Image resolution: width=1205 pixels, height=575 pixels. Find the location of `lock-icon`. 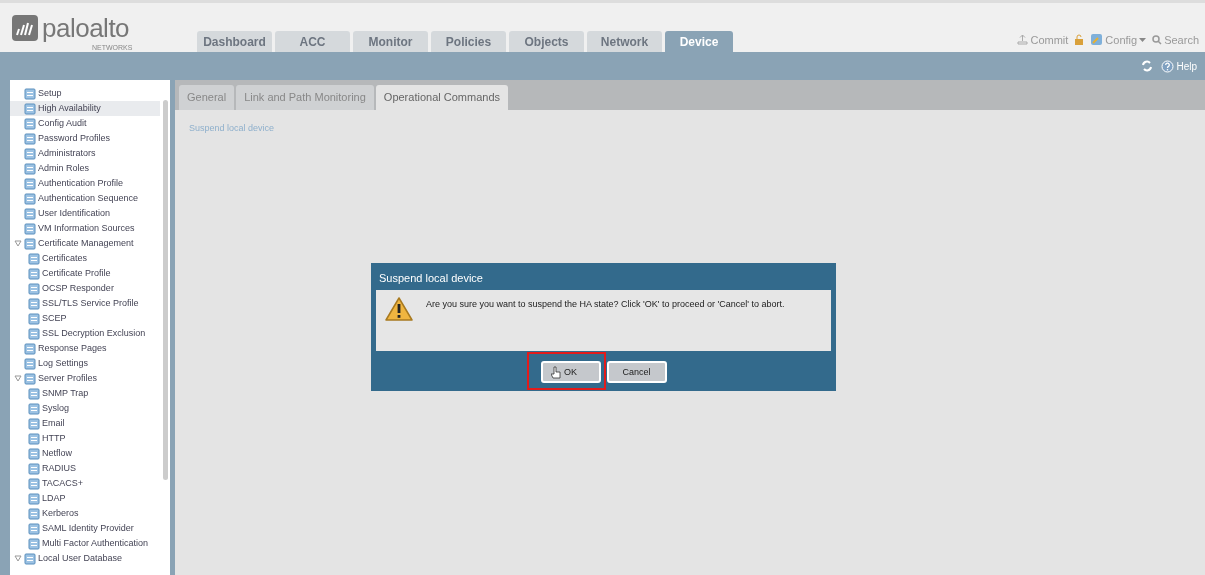

lock-icon is located at coordinates (1079, 40).